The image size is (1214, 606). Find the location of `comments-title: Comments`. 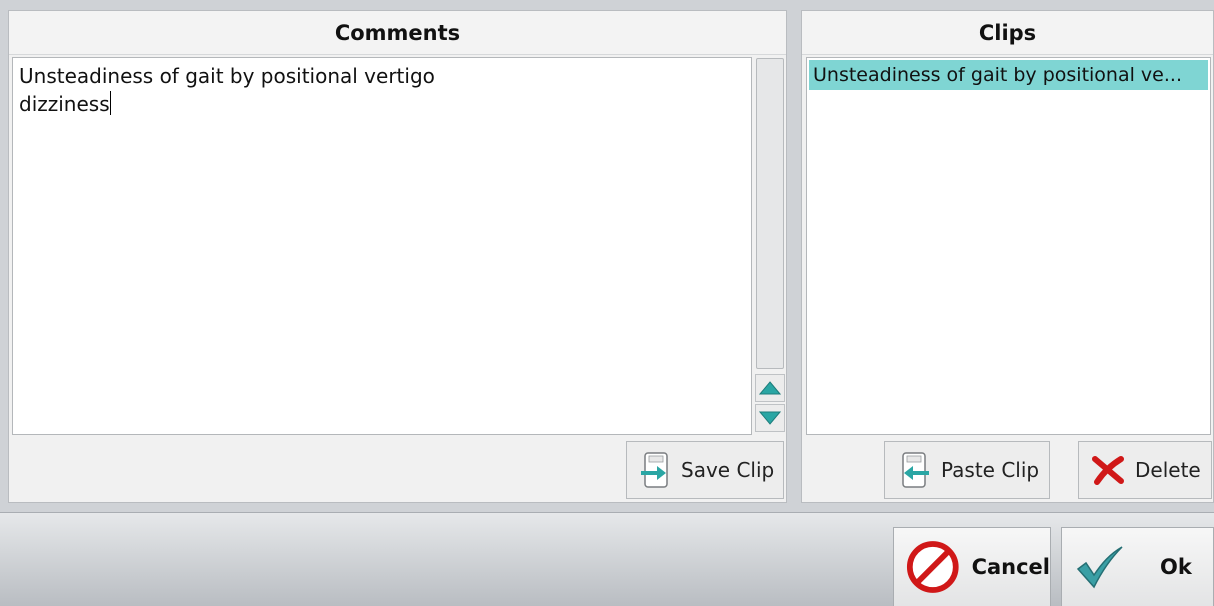

comments-title: Comments is located at coordinates (397, 33).